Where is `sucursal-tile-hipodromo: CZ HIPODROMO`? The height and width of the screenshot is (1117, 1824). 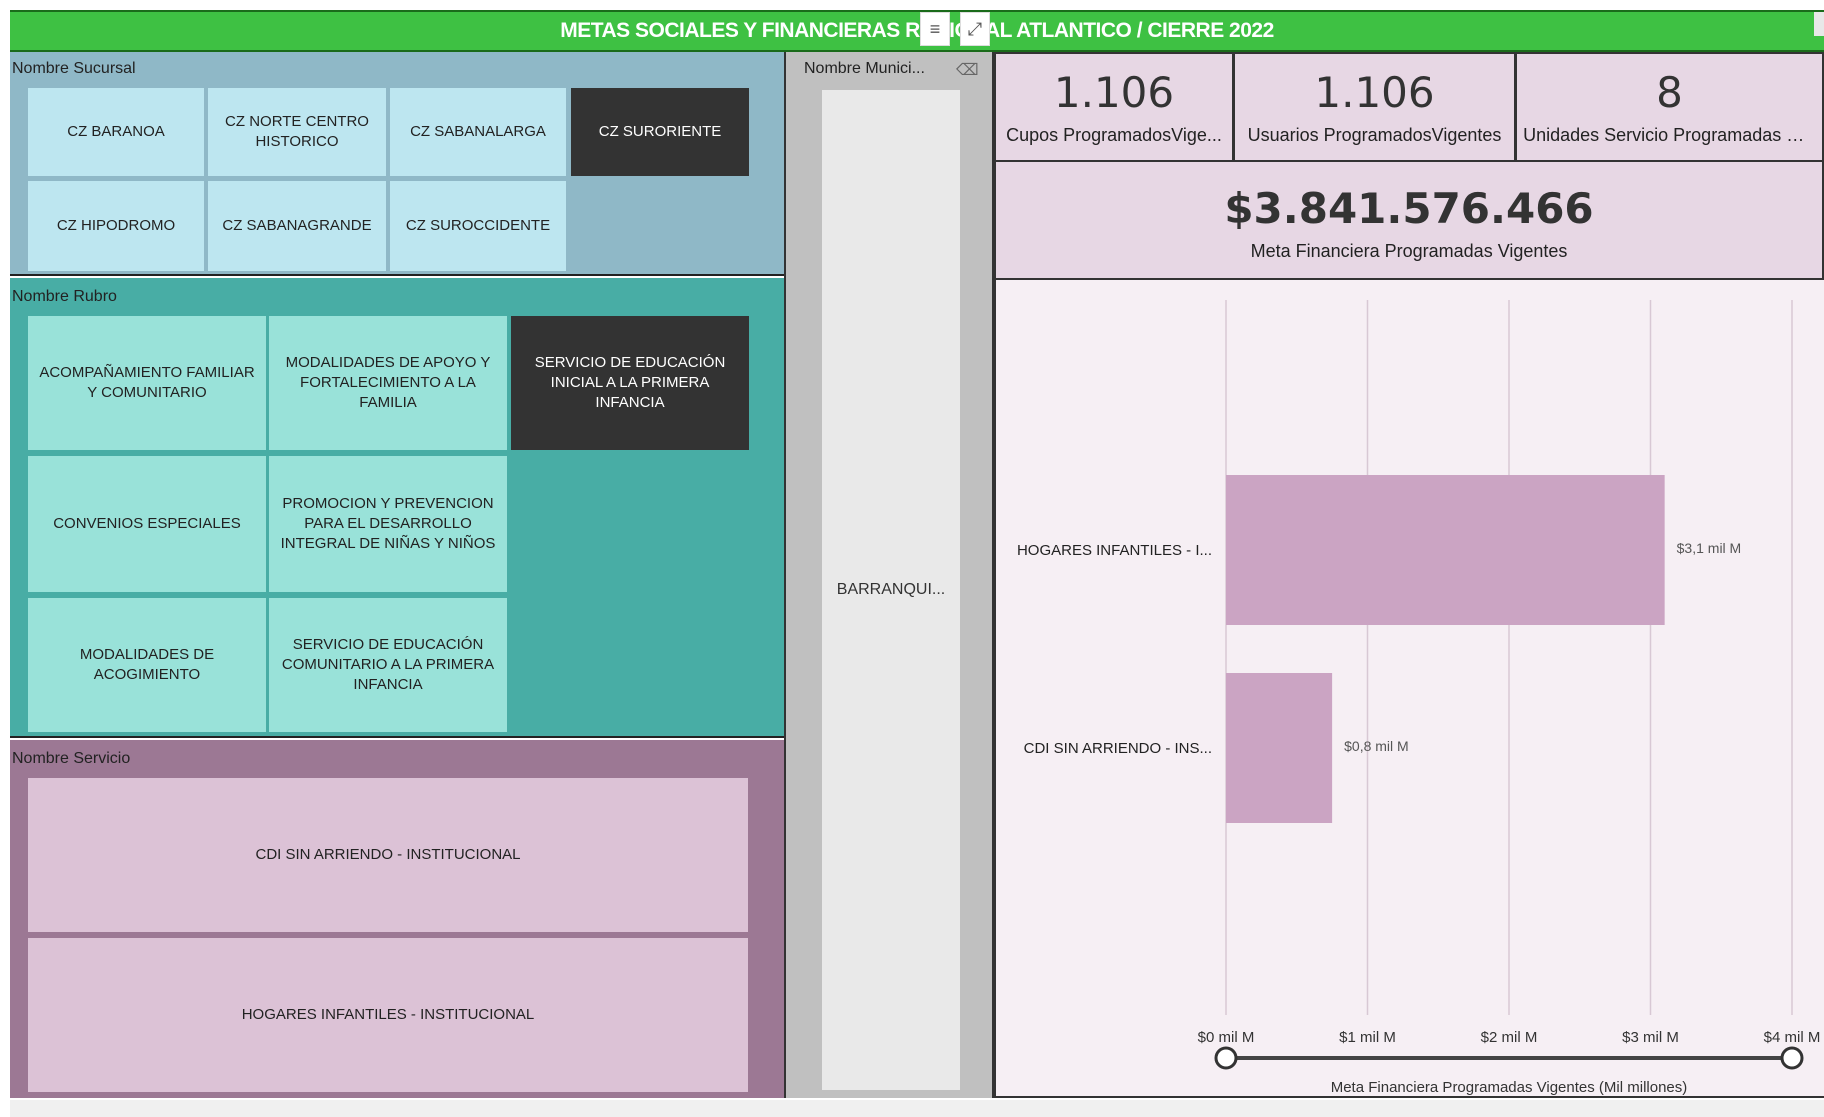
sucursal-tile-hipodromo: CZ HIPODROMO is located at coordinates (116, 226).